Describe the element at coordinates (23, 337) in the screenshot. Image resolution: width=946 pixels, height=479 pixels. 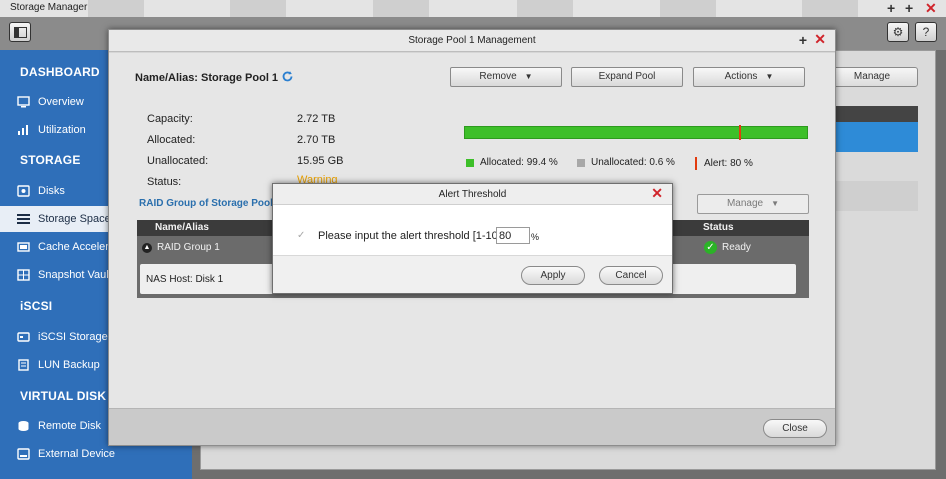
I see `iscsi-storage-icon` at that location.